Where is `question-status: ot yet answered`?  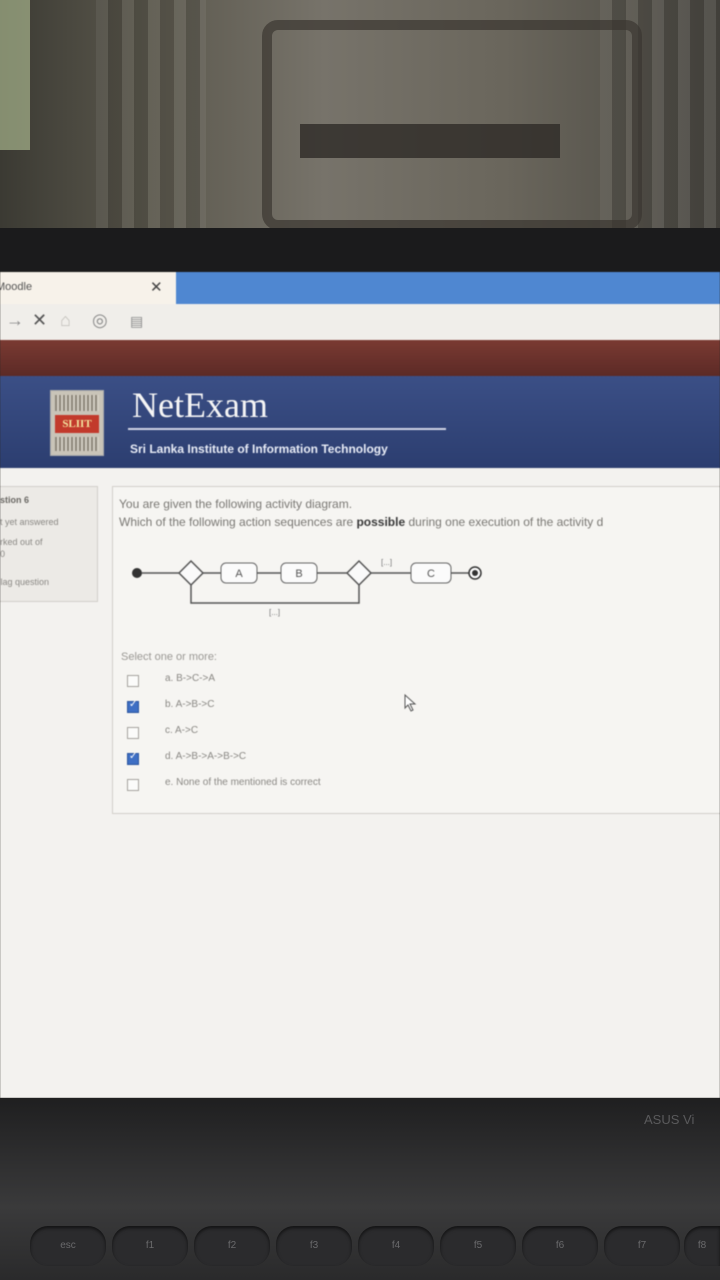 question-status: ot yet answered is located at coordinates (29, 522).